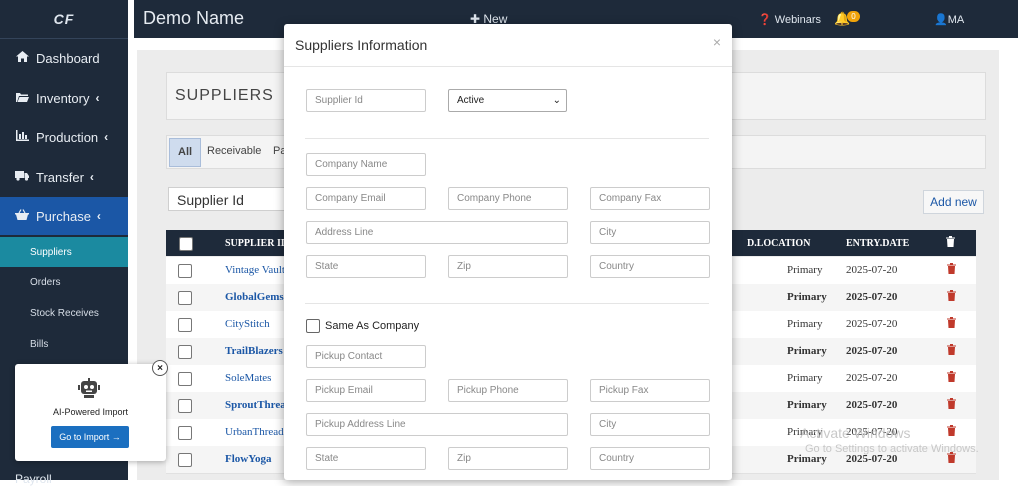 The height and width of the screenshot is (486, 1024). I want to click on sidebar-subitem-suppliers: Suppliers, so click(64, 252).